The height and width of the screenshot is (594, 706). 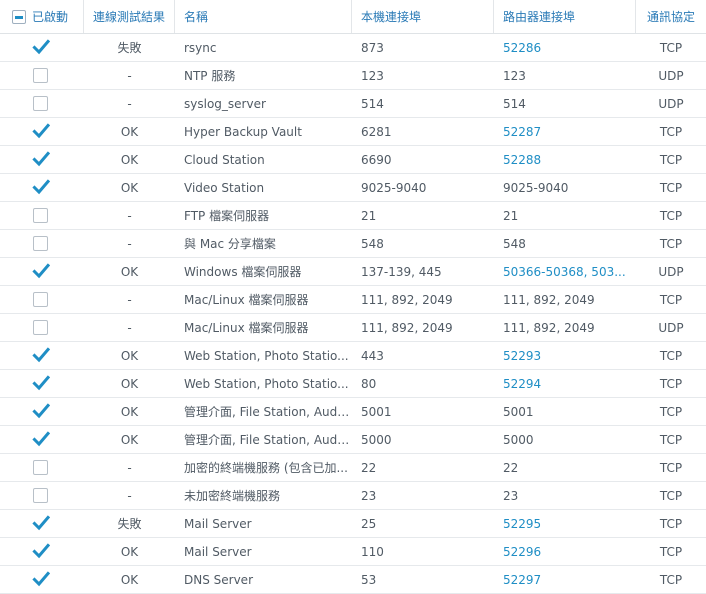 What do you see at coordinates (353, 524) in the screenshot?
I see `table-row: 失敗 Mail Server 25 52295 TCP` at bounding box center [353, 524].